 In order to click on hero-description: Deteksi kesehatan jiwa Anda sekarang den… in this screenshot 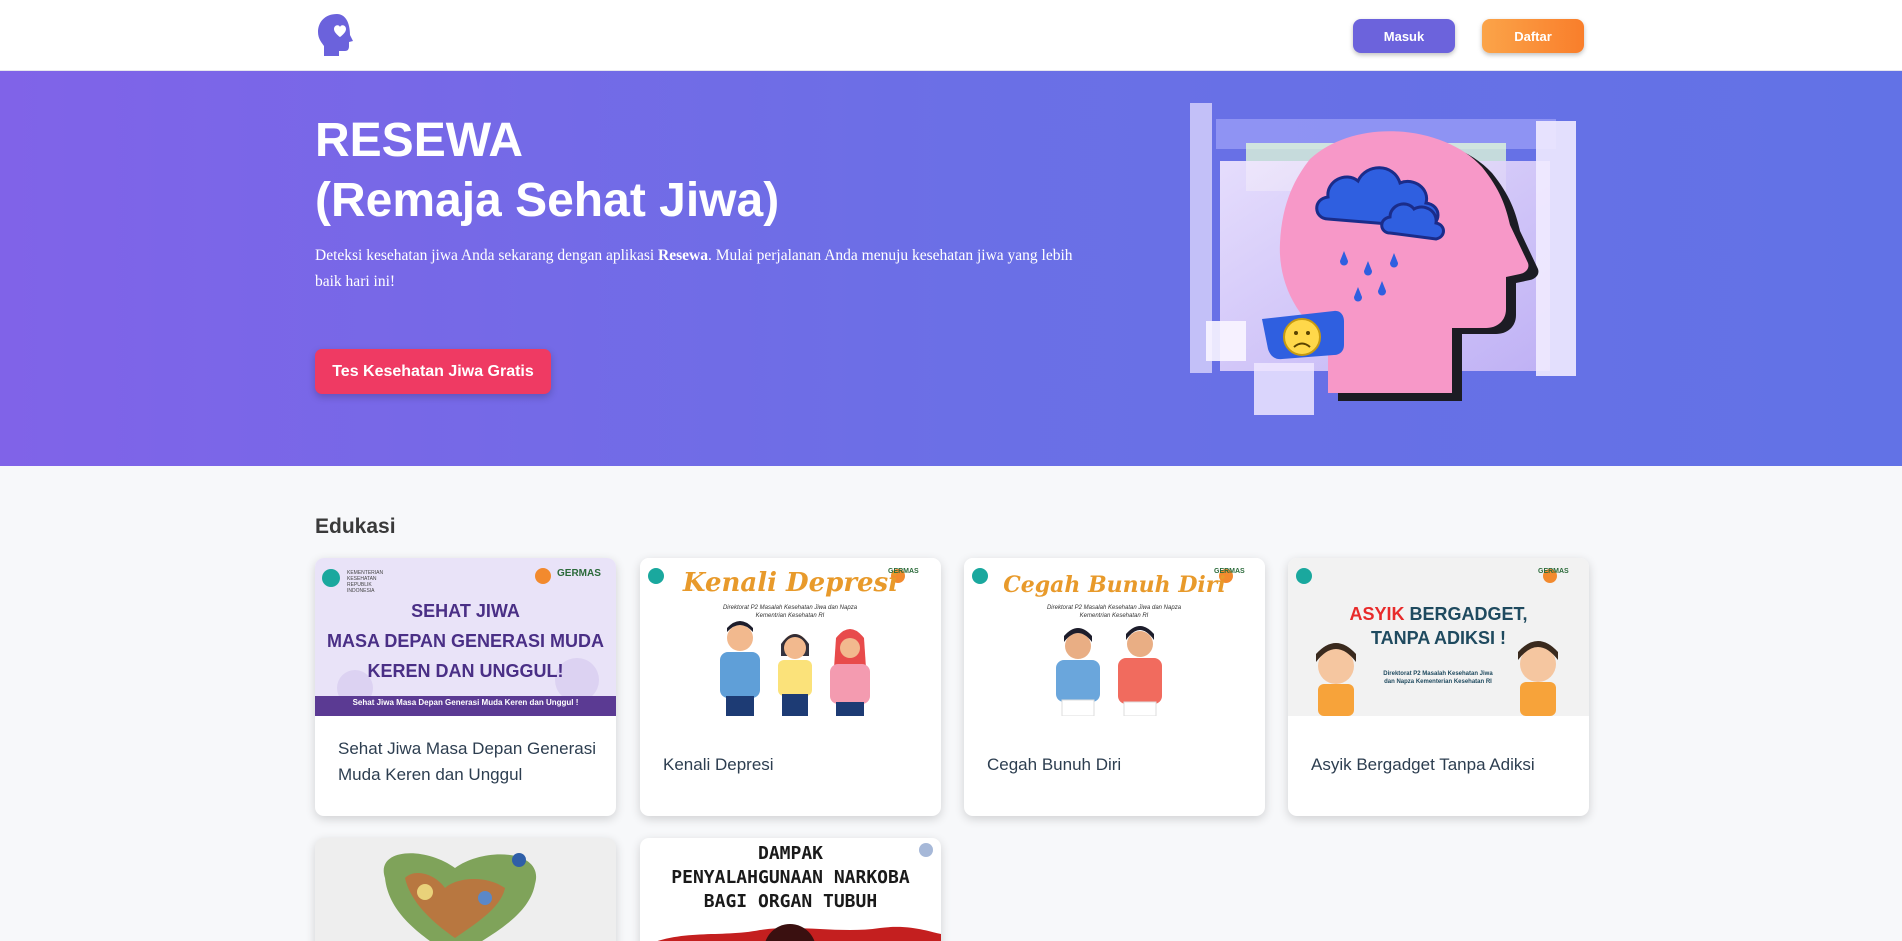, I will do `click(695, 269)`.